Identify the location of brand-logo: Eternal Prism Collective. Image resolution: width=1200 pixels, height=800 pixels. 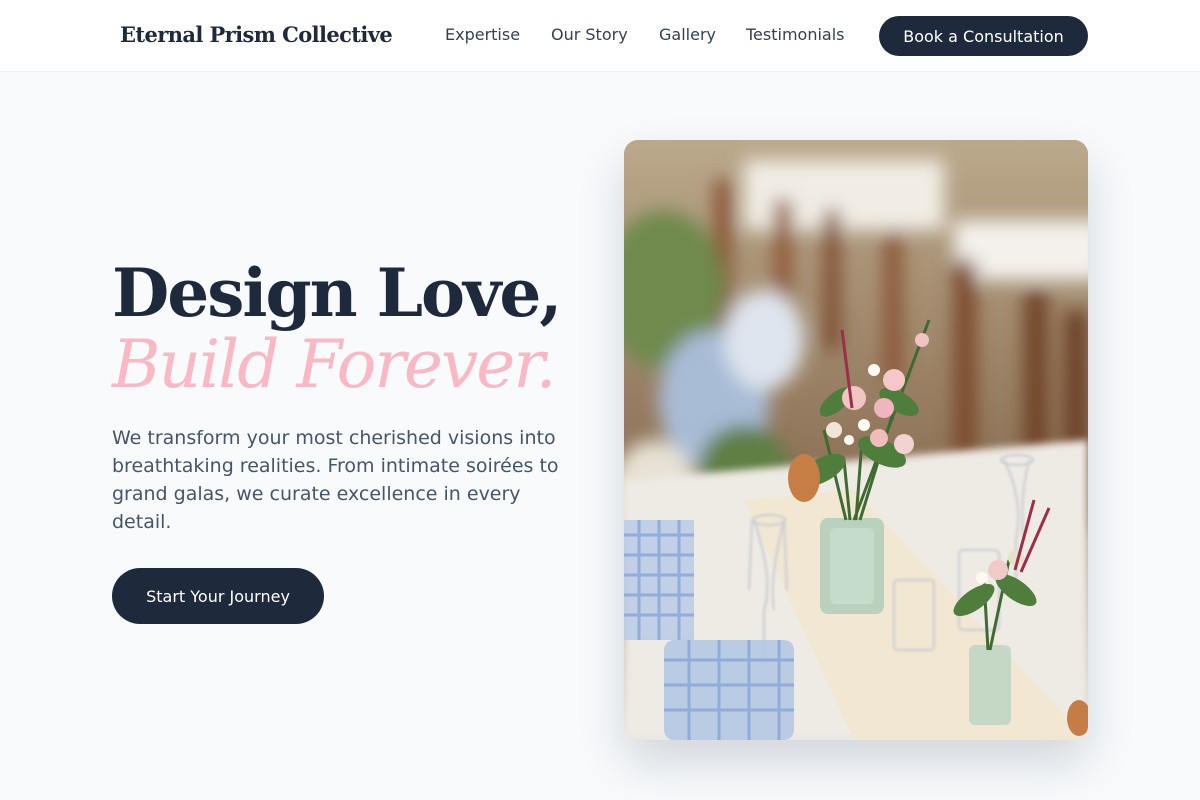
(256, 34).